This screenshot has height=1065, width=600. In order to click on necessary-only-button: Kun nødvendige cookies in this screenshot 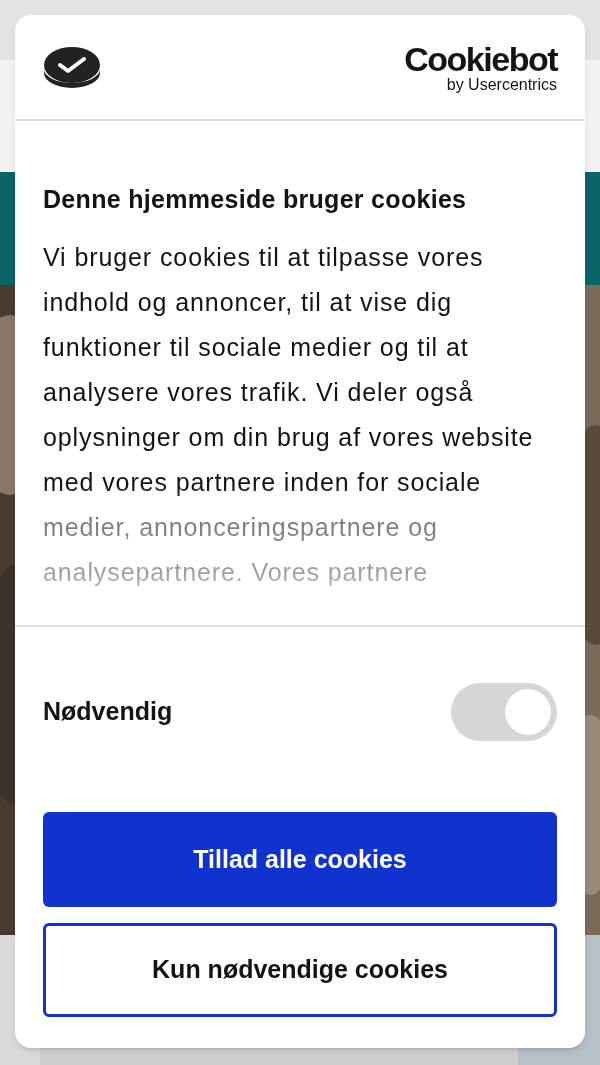, I will do `click(300, 970)`.